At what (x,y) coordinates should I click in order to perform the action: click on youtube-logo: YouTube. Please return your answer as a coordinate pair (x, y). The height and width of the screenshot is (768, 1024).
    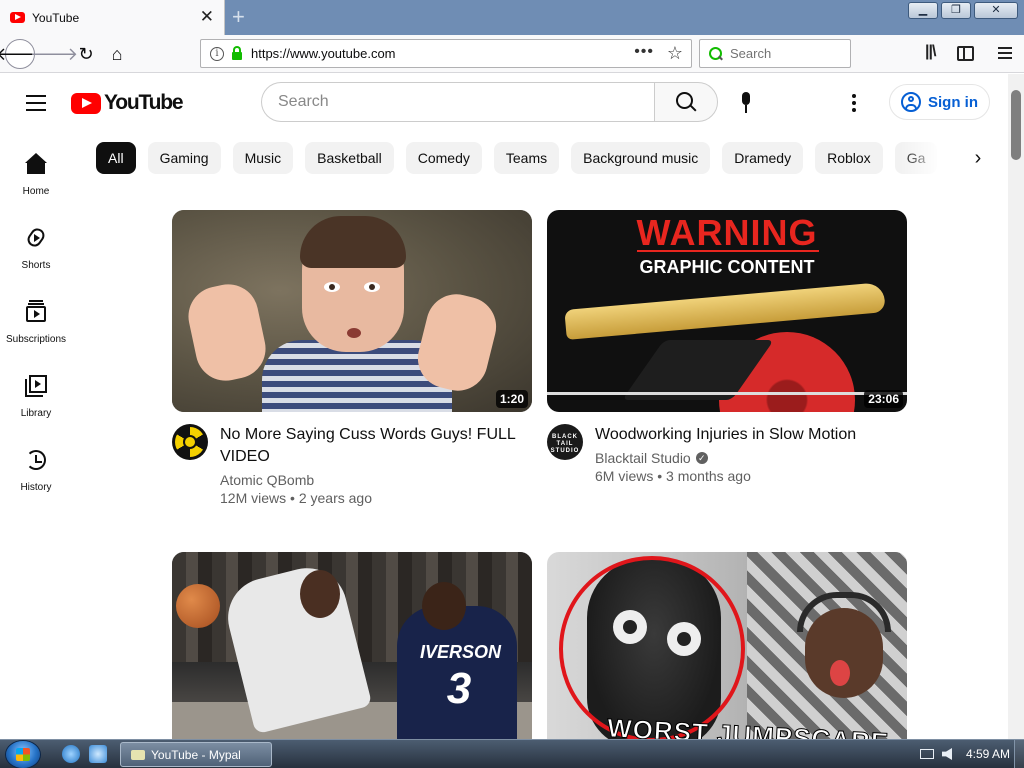
    Looking at the image, I should click on (127, 103).